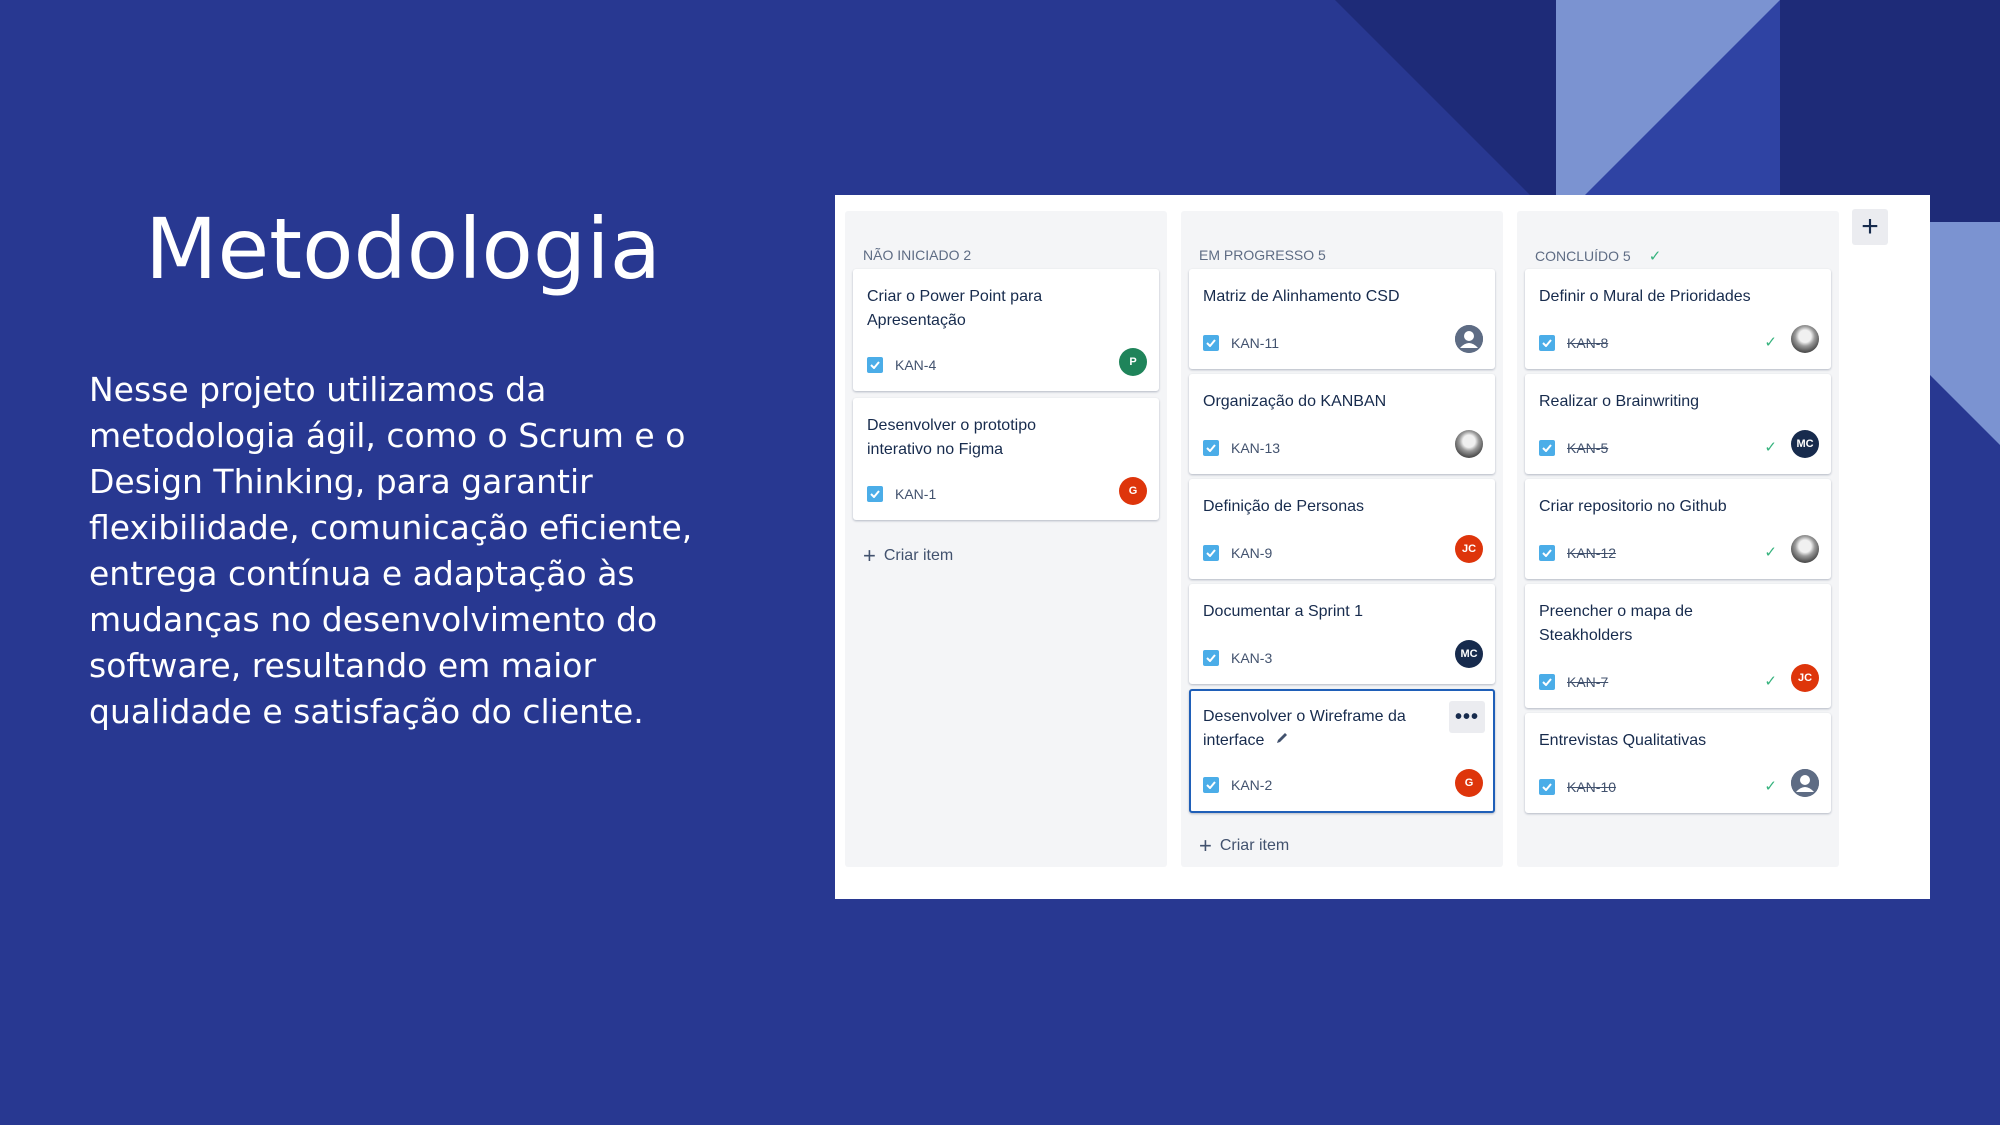 This screenshot has height=1125, width=2000. I want to click on card-title-text: Desenvolver o Wireframe da interface, so click(1304, 728).